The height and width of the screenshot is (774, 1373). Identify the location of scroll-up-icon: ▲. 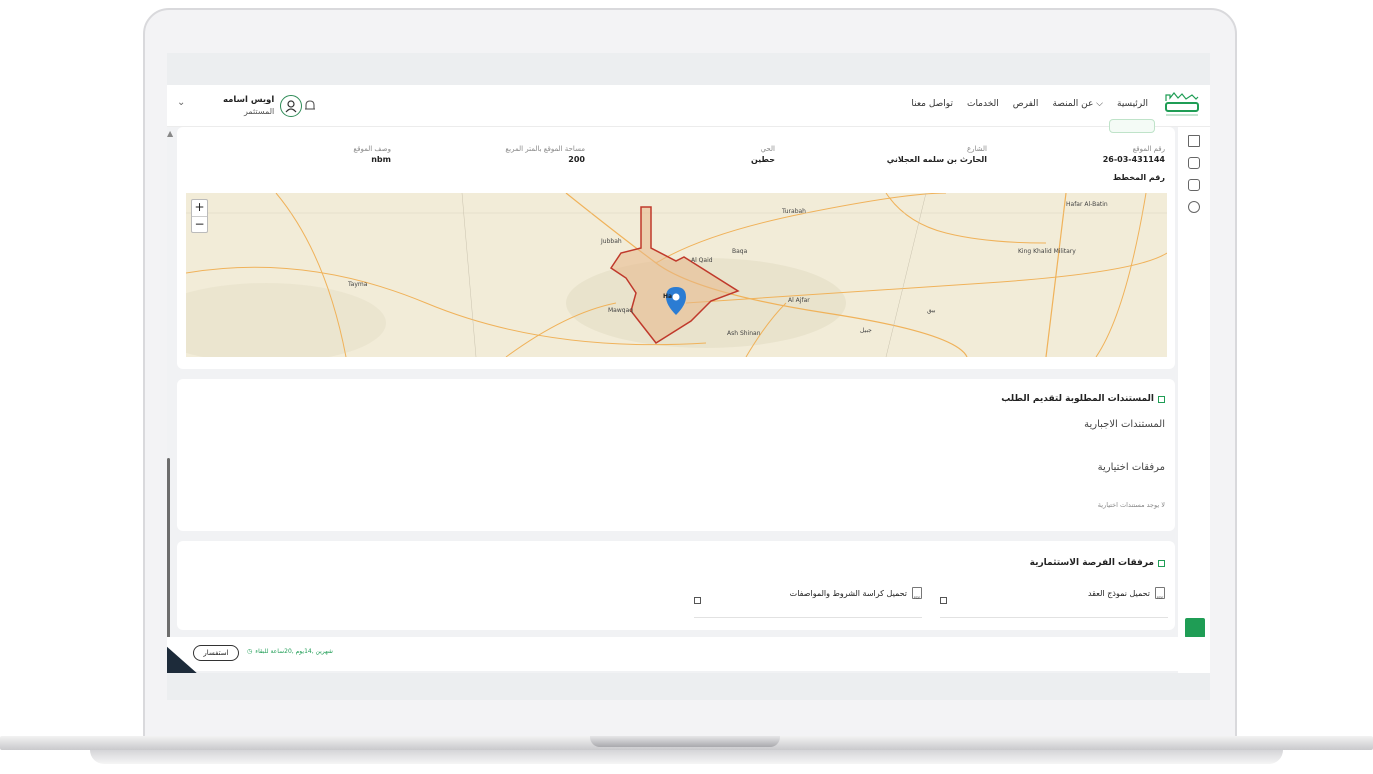
(170, 133).